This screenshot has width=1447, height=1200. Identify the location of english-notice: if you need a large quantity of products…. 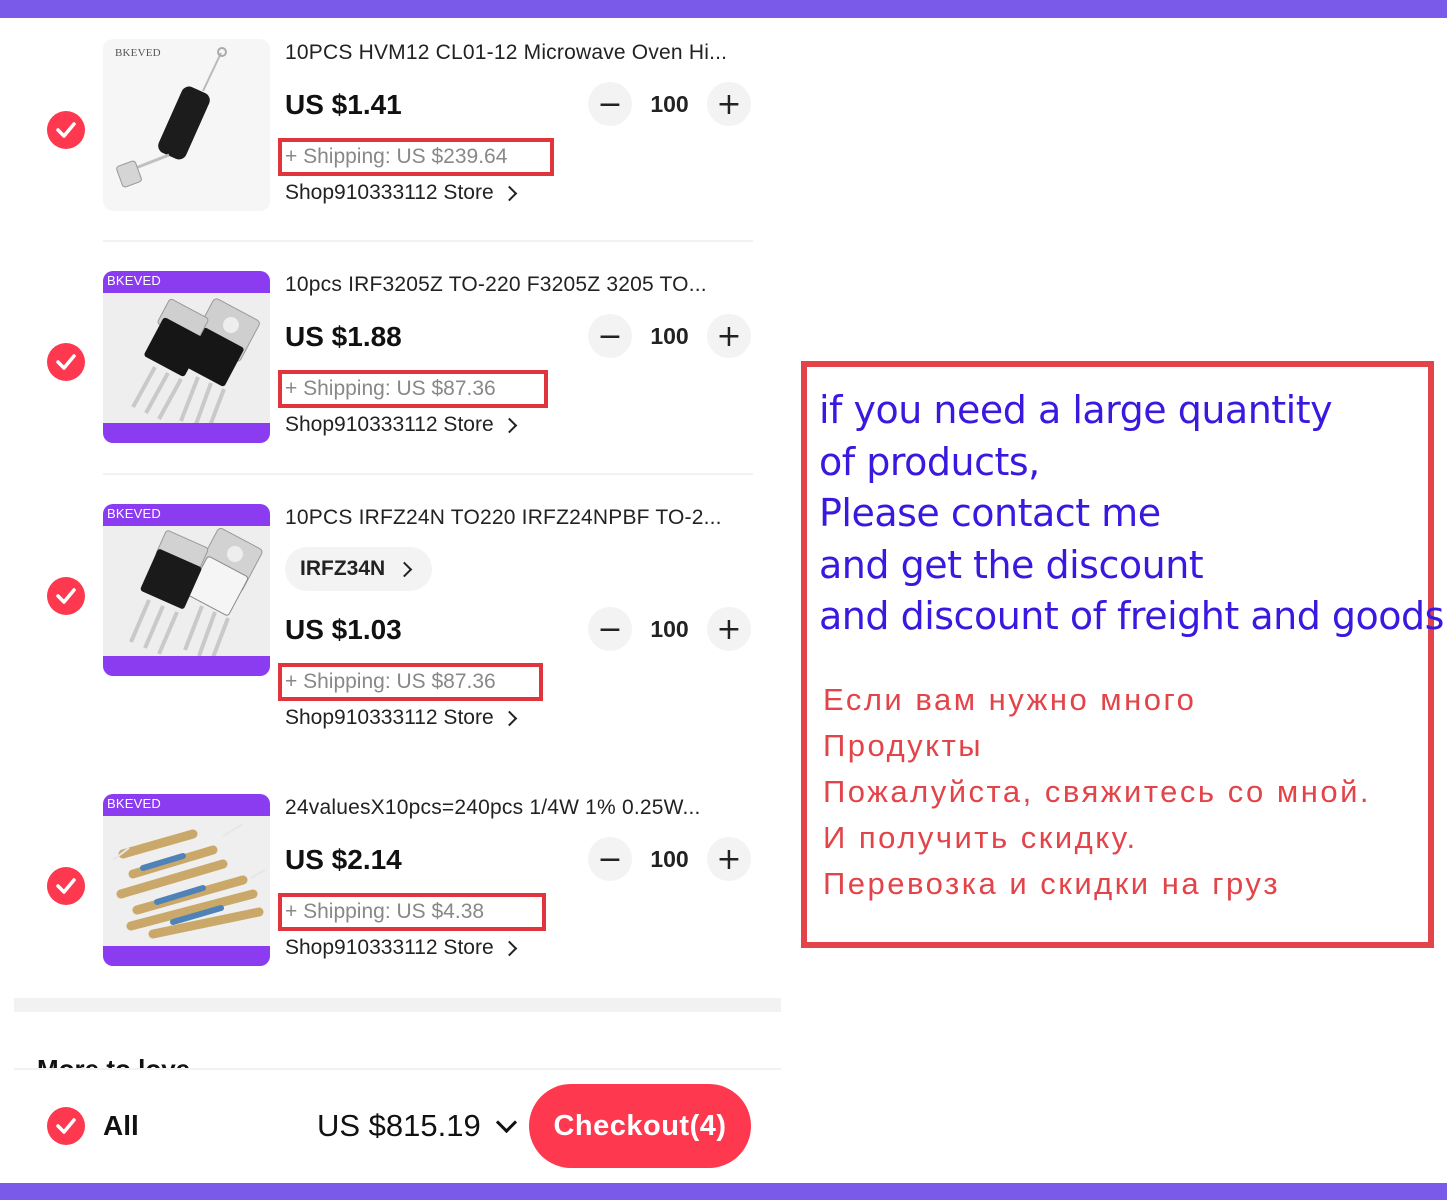
(1133, 514).